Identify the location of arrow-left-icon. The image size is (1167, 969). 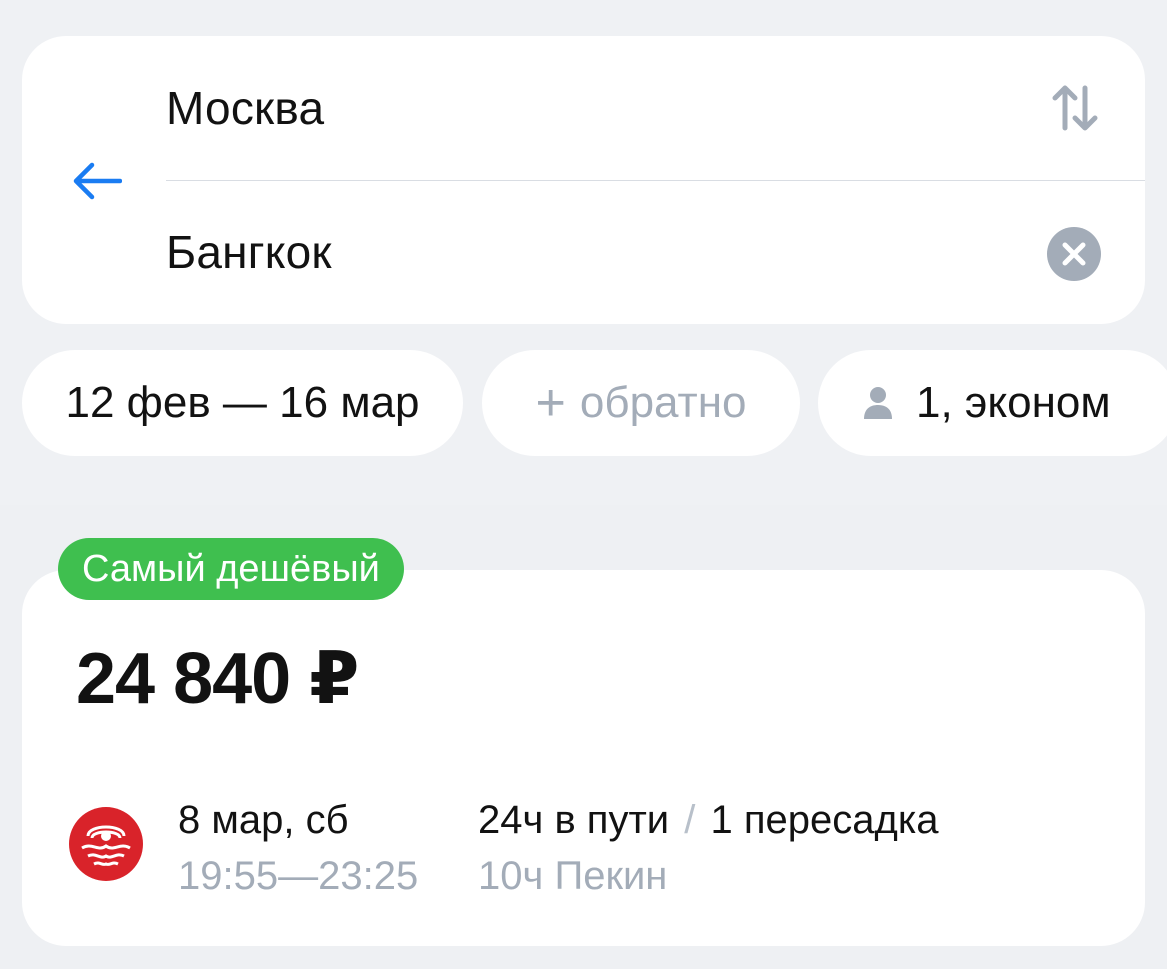
(97, 181).